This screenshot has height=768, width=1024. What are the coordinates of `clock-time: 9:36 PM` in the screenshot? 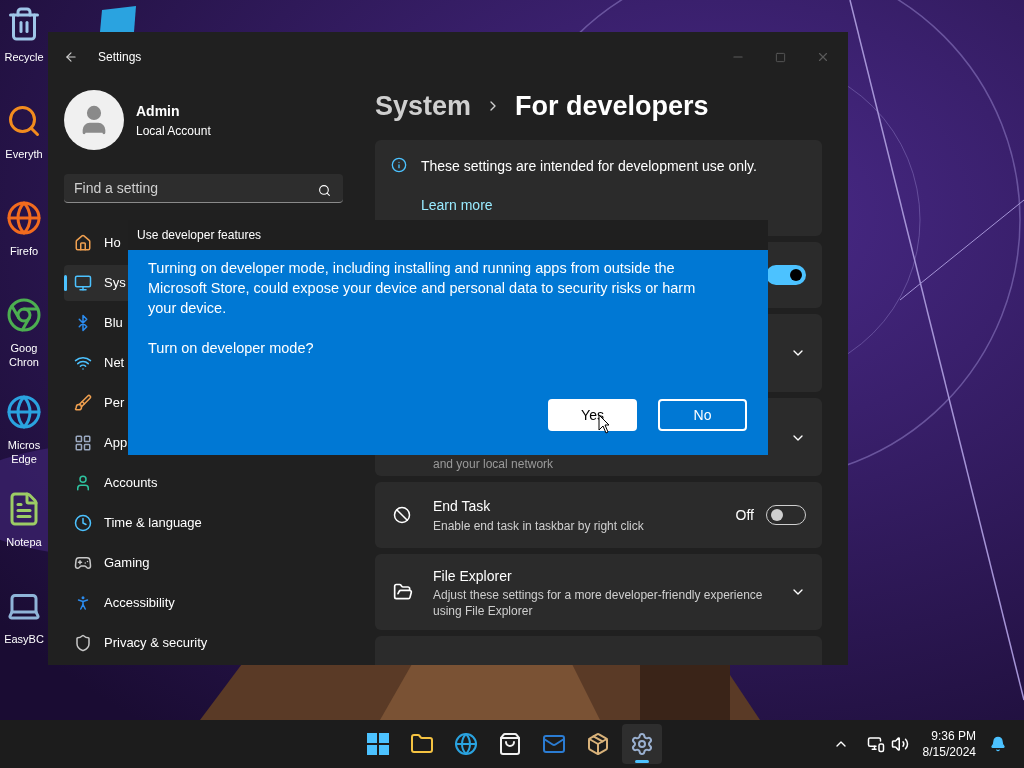 It's located at (953, 736).